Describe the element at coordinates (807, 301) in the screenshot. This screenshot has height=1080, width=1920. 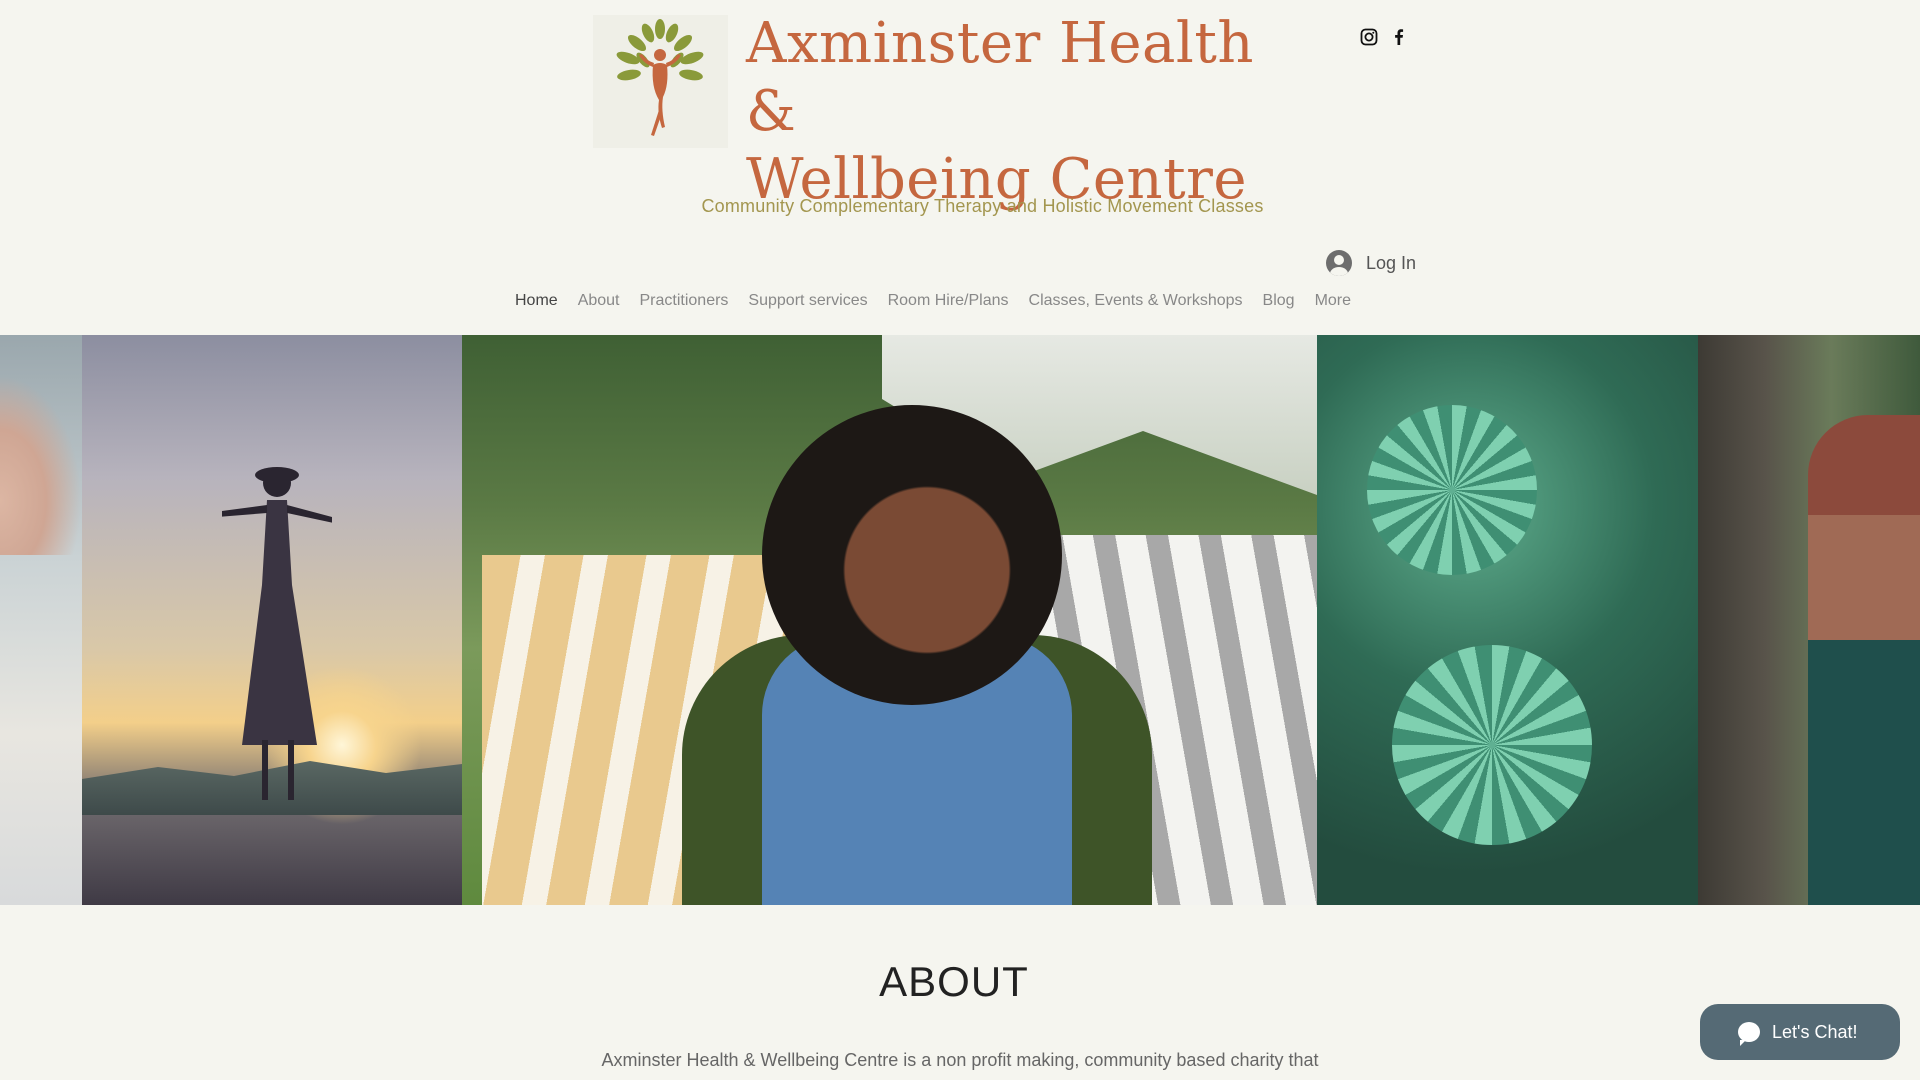
I see `nav-item-support-services: Support services` at that location.